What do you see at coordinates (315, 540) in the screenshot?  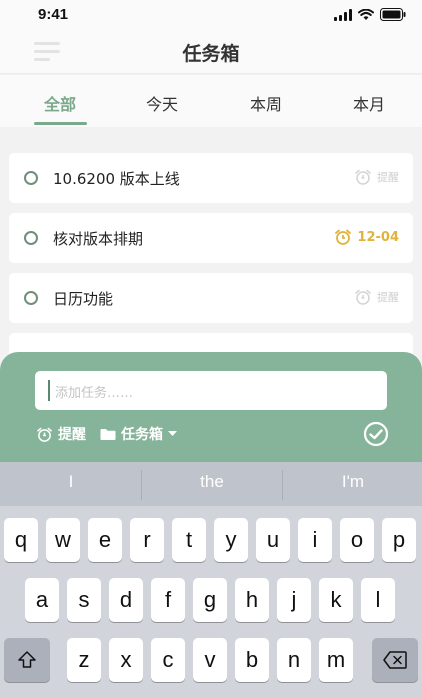 I see `key-i: i` at bounding box center [315, 540].